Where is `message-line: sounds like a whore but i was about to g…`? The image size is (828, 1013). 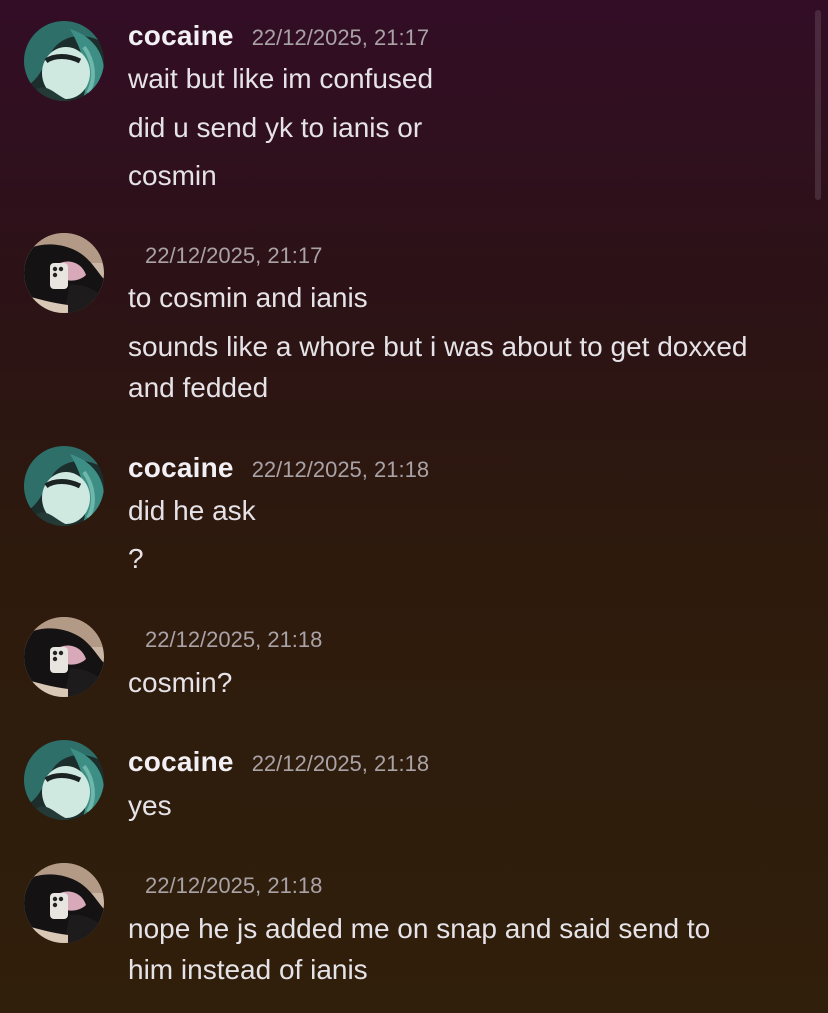 message-line: sounds like a whore but i was about to g… is located at coordinates (438, 346).